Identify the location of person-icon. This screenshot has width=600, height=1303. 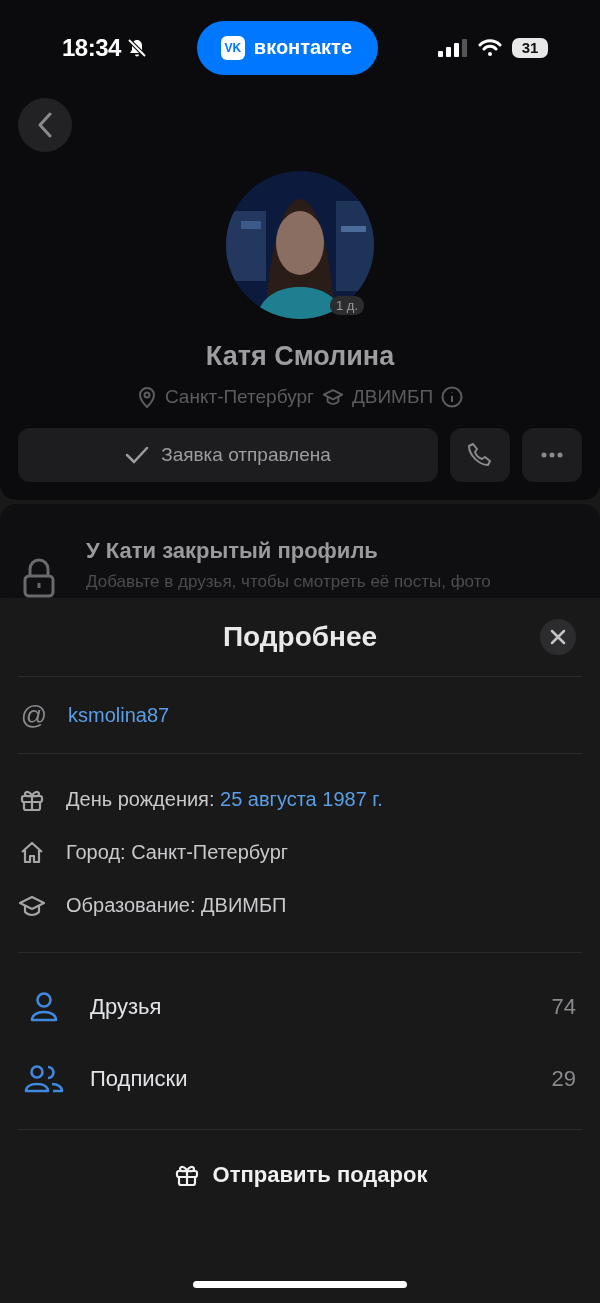
(44, 1007).